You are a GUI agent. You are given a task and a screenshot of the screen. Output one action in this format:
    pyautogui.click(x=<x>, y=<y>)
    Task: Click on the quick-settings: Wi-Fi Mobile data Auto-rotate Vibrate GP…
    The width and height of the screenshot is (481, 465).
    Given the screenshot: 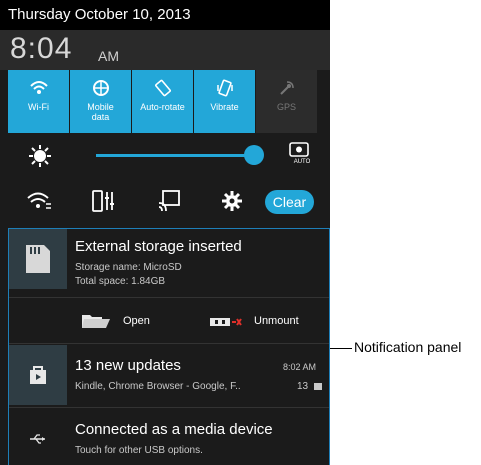 What is the action you would take?
    pyautogui.click(x=169, y=101)
    